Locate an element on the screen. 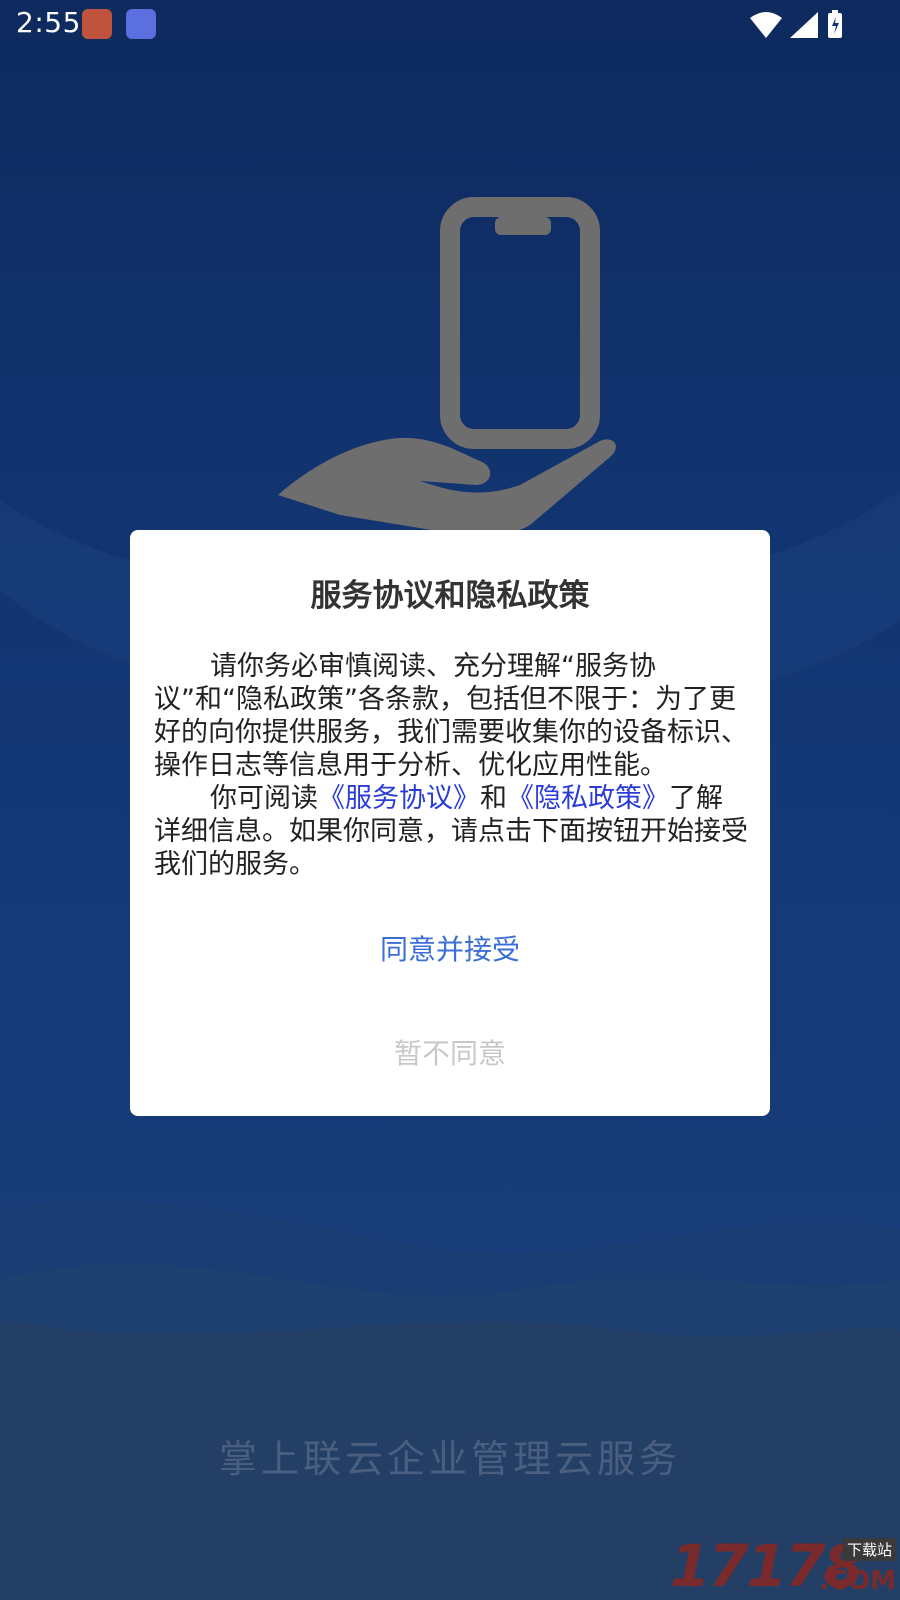 Image resolution: width=900 pixels, height=1600 pixels. disagree-button: 暂不同意 is located at coordinates (450, 1052).